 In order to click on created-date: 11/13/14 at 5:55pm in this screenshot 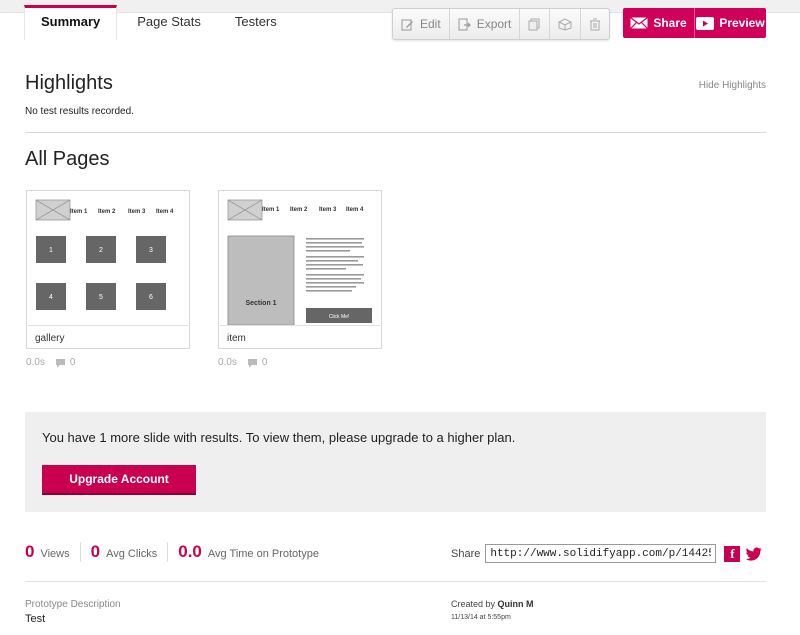, I will do `click(481, 617)`.